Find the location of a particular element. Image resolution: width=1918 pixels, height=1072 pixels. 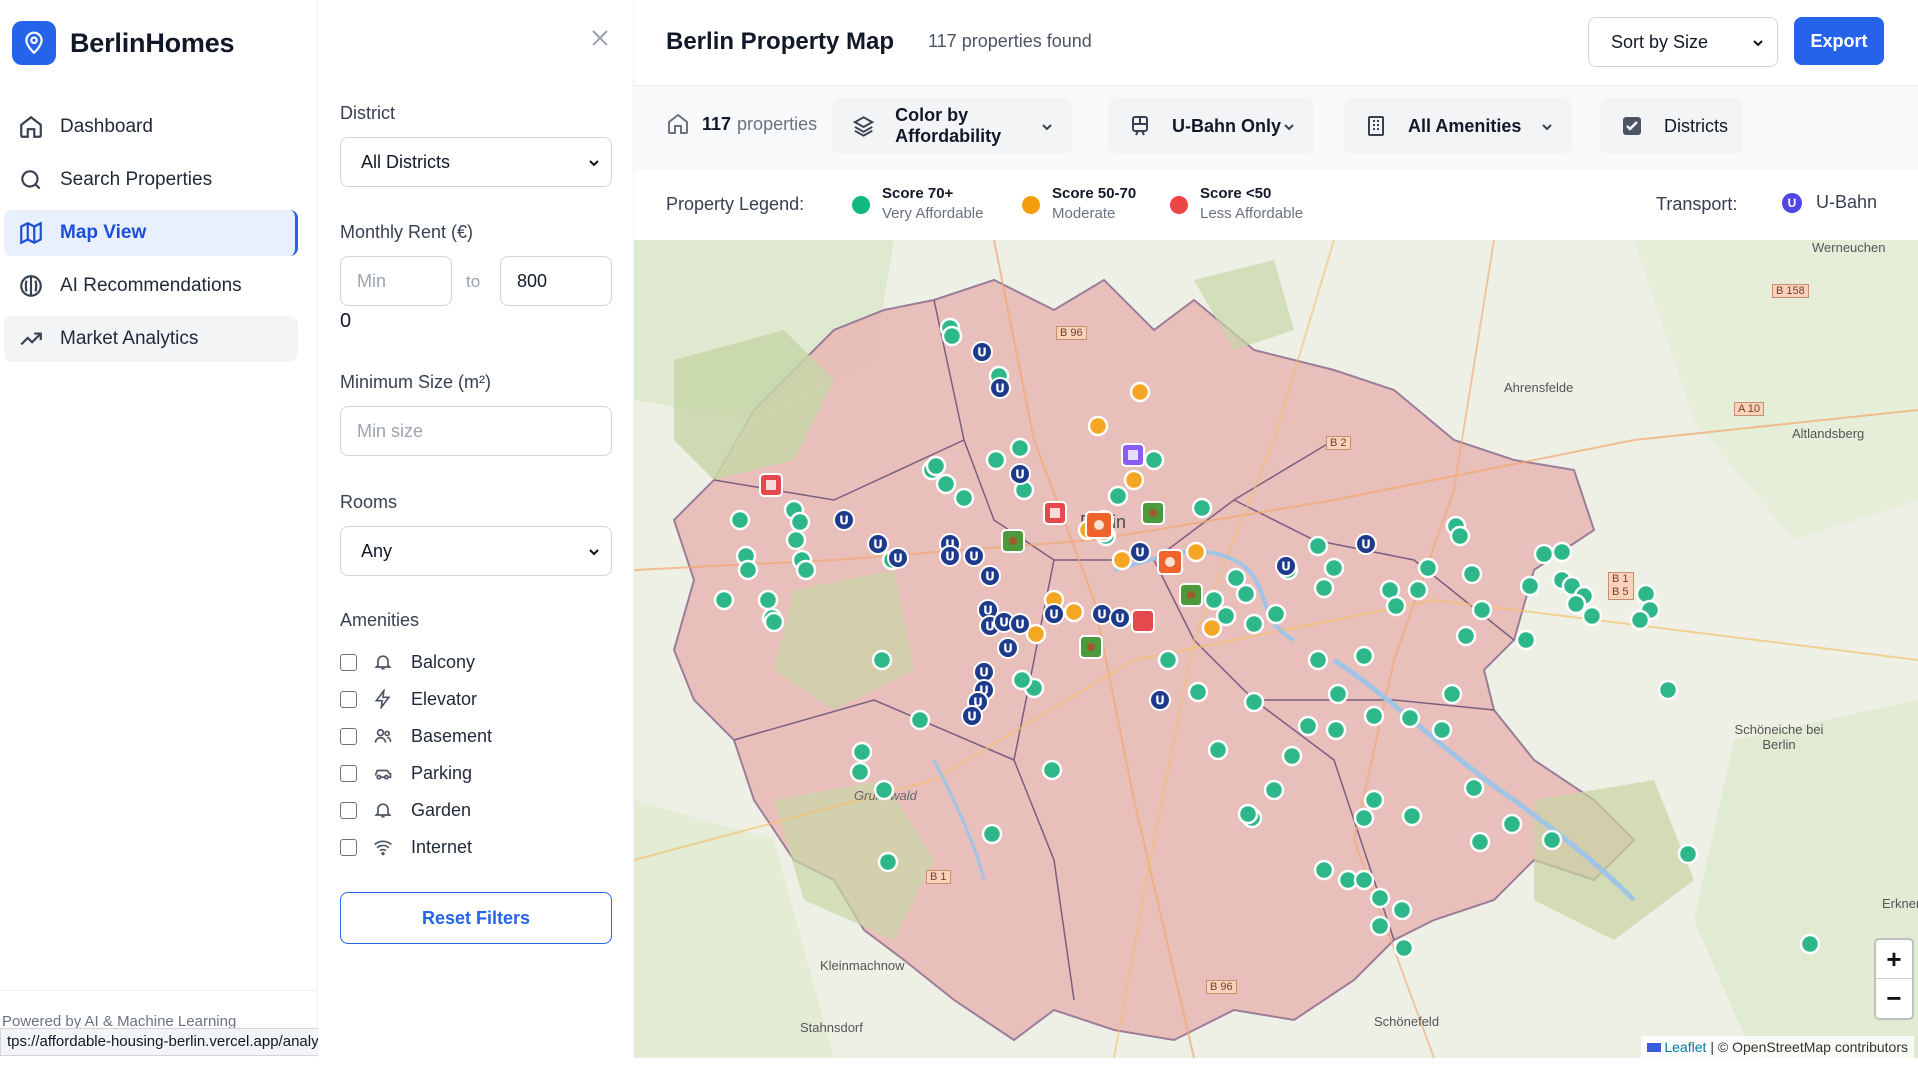

reset-filters-button: Reset Filters is located at coordinates (476, 918).